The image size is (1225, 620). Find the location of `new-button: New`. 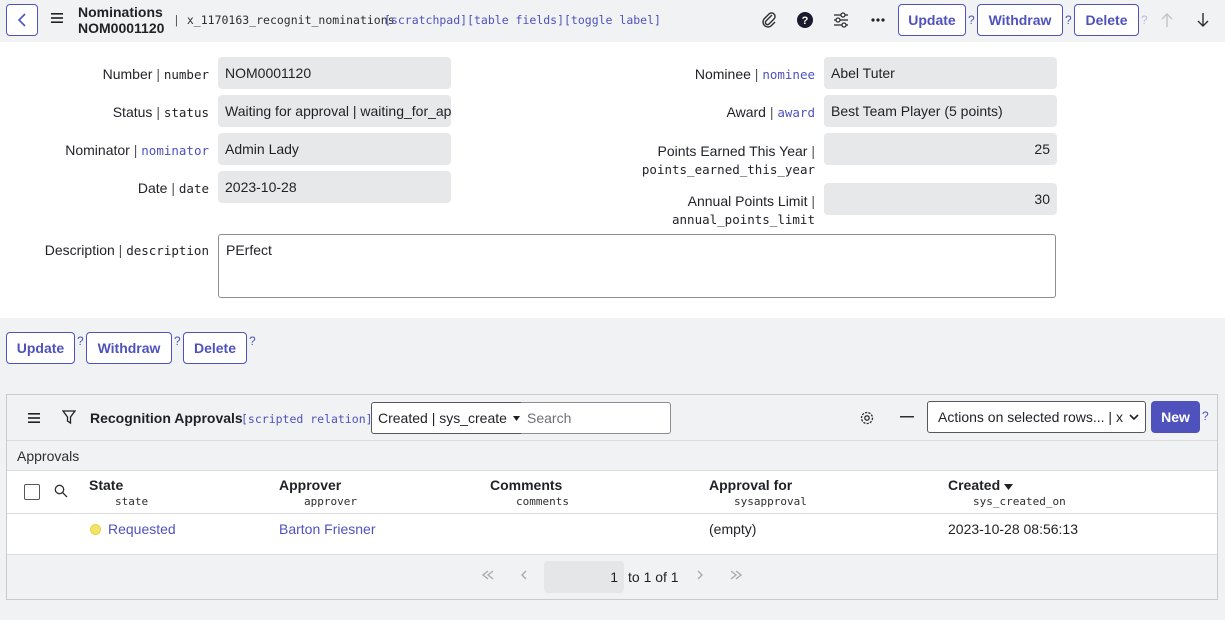

new-button: New is located at coordinates (1175, 417).